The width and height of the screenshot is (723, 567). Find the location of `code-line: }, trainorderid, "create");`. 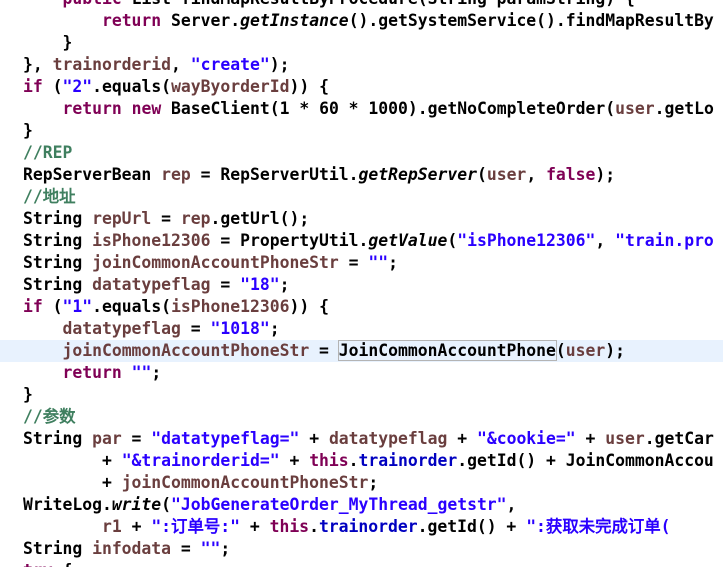

code-line: }, trainorderid, "create"); is located at coordinates (361, 65).